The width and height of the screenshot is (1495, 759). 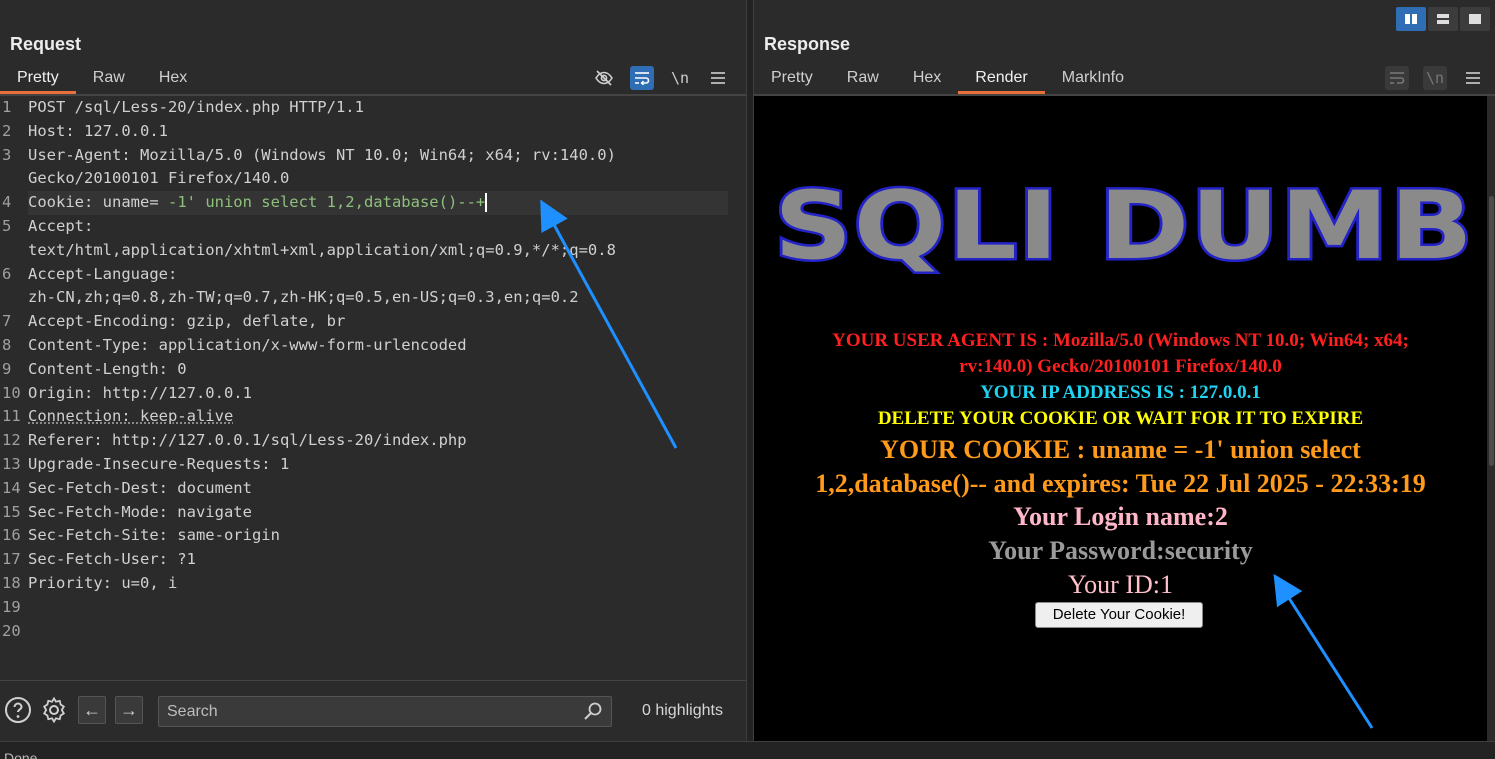 I want to click on header-connection: Connection: keep-alive, so click(x=130, y=417).